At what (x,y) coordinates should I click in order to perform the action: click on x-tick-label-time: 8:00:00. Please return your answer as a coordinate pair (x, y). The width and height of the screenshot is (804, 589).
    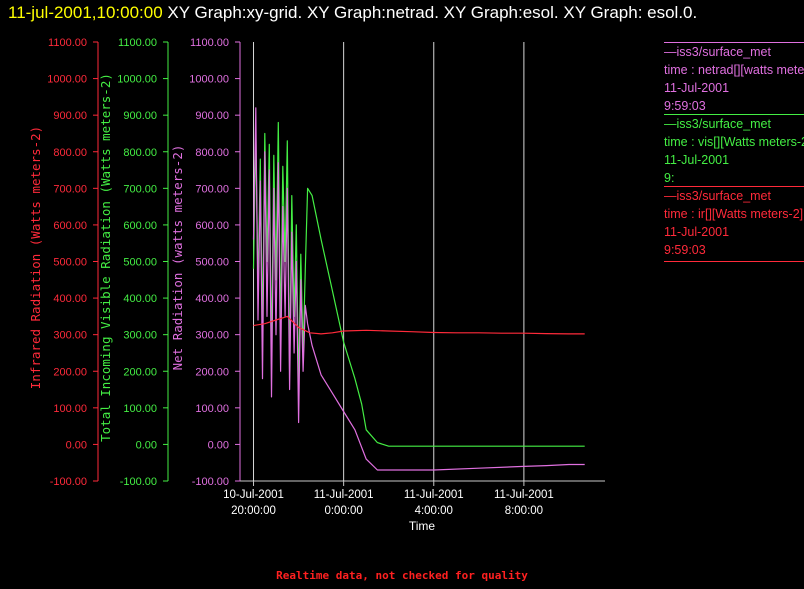
    Looking at the image, I should click on (524, 511).